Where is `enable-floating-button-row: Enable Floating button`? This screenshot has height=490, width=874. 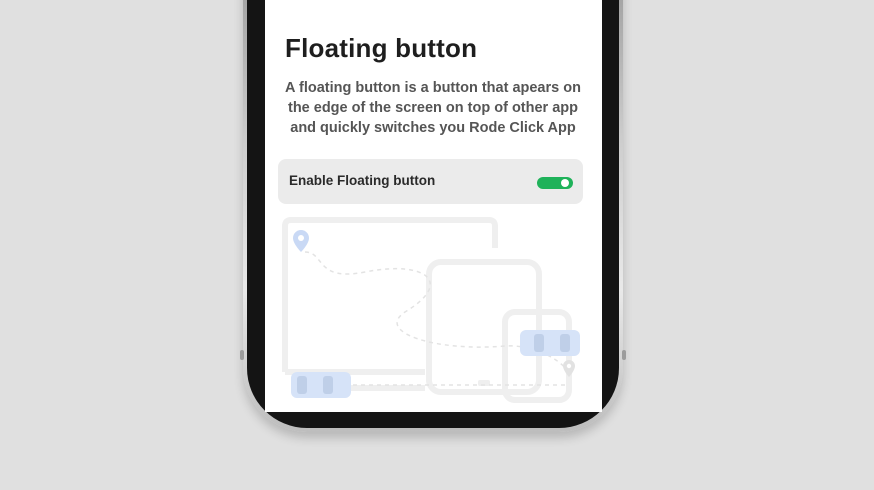
enable-floating-button-row: Enable Floating button is located at coordinates (430, 181).